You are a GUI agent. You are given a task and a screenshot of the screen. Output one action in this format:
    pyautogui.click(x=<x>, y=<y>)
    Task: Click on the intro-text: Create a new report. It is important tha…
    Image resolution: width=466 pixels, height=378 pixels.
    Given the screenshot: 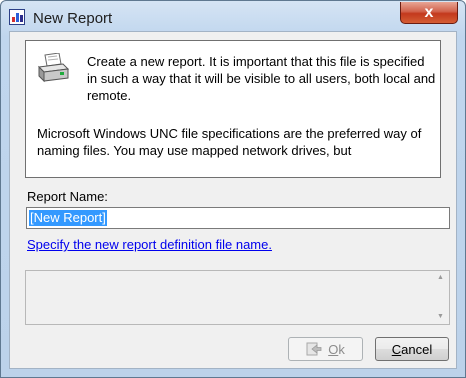 What is the action you would take?
    pyautogui.click(x=261, y=78)
    